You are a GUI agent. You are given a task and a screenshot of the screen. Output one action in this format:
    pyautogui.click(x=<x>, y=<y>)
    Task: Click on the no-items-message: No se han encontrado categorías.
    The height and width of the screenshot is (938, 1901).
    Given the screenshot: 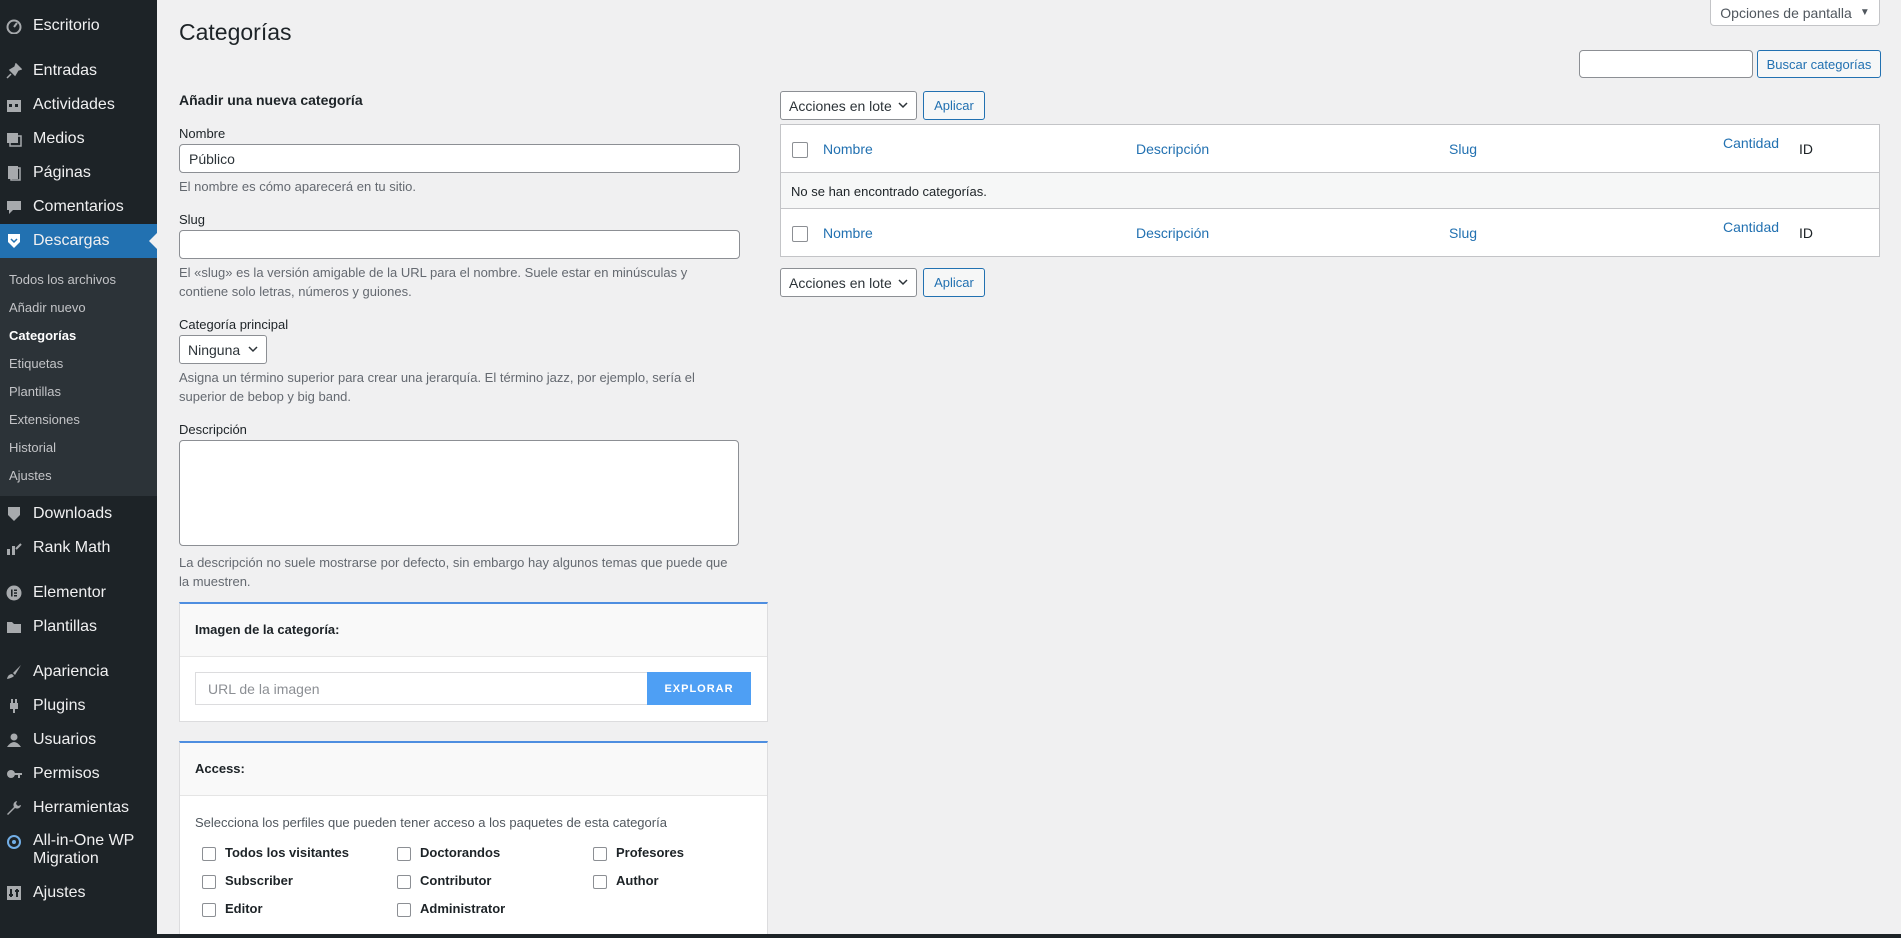 What is the action you would take?
    pyautogui.click(x=889, y=191)
    